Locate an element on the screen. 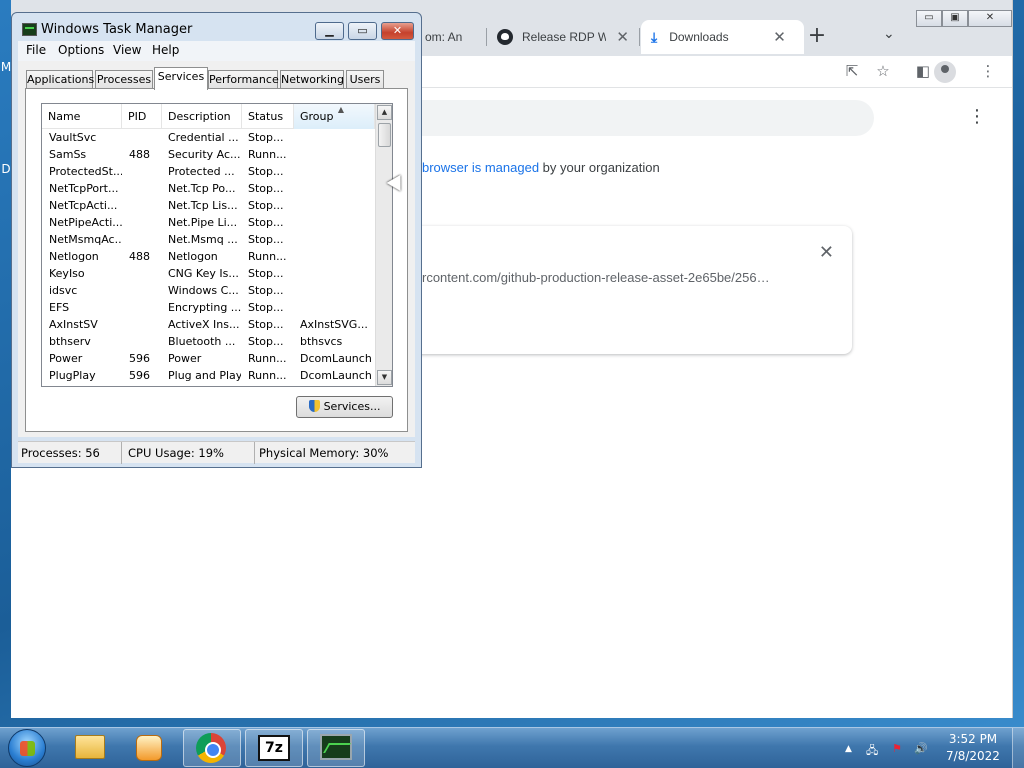 This screenshot has width=1024, height=768. profile-icon is located at coordinates (945, 72).